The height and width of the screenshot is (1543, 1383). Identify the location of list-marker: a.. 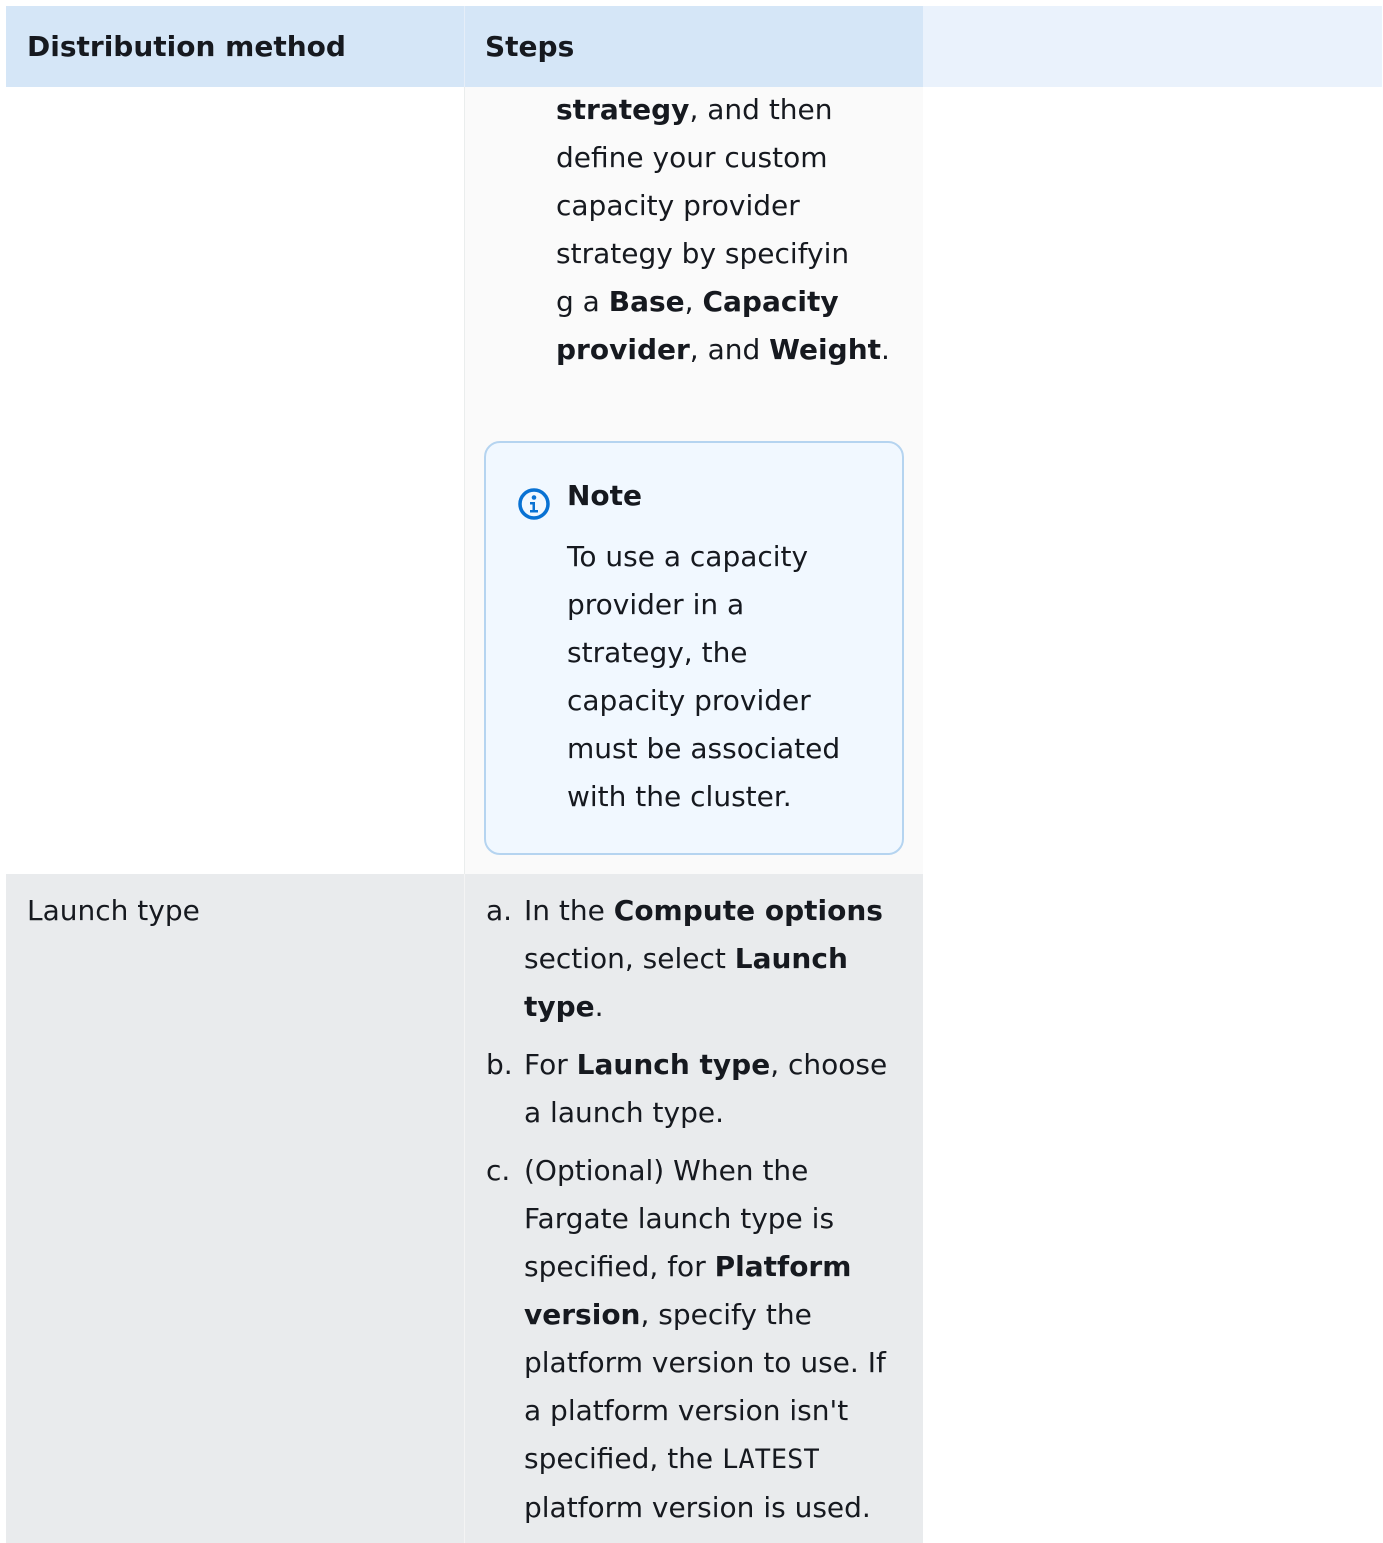
(499, 910).